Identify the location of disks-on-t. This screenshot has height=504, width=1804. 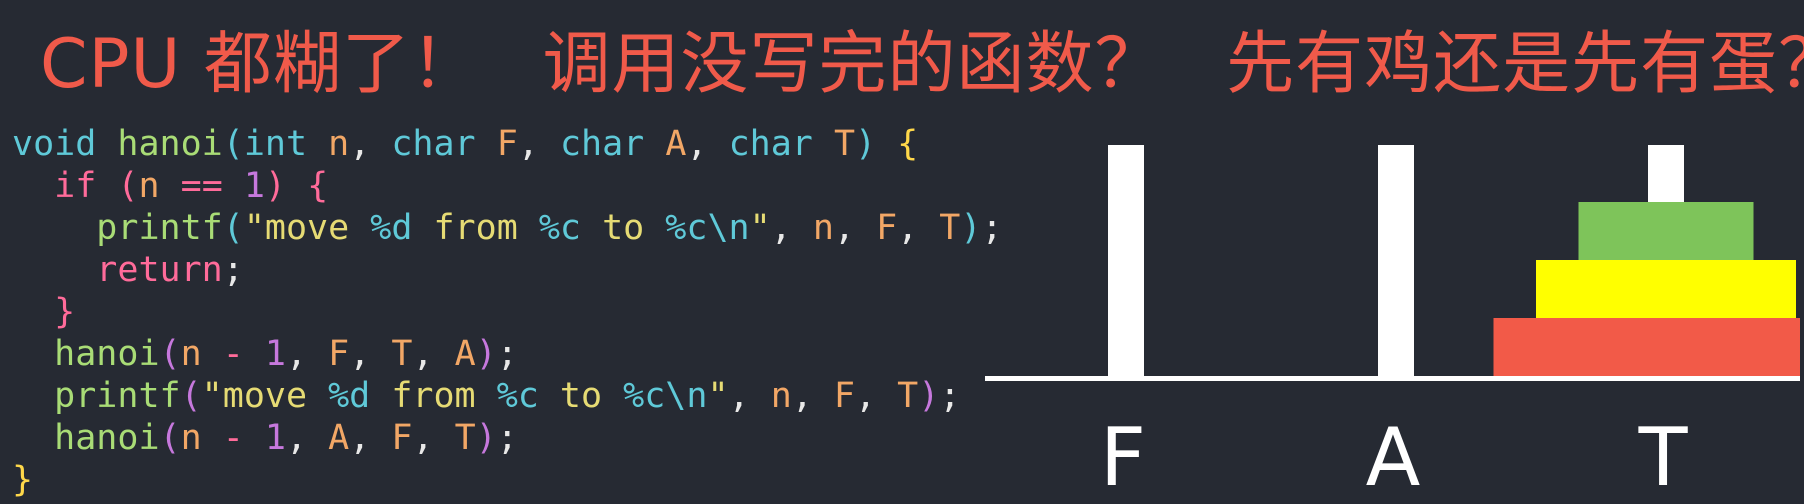
(1646, 289).